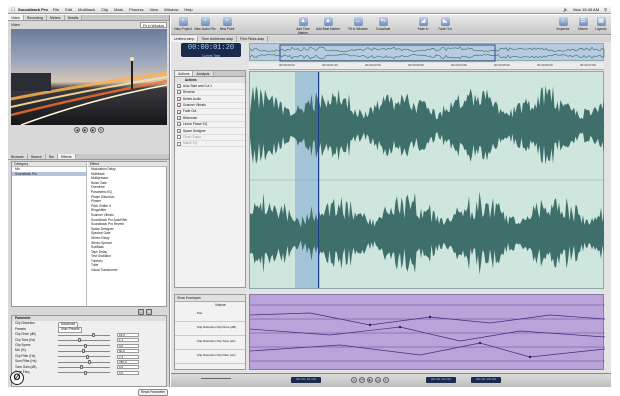  Describe the element at coordinates (185, 39) in the screenshot. I see `tab-document-1: Untitled.stmp` at that location.